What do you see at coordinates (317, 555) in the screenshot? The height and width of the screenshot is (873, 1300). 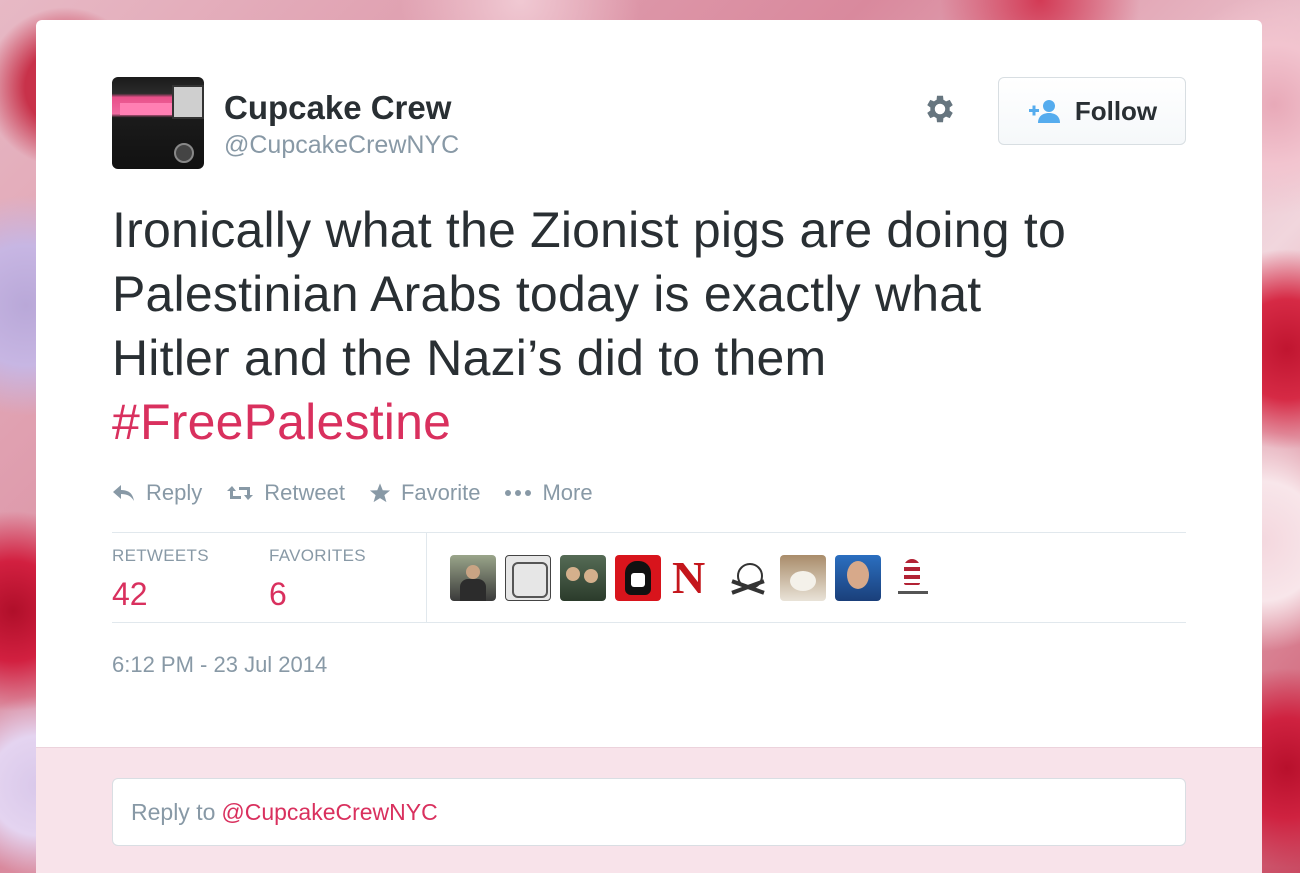 I see `favorites-label: FAVORITES` at bounding box center [317, 555].